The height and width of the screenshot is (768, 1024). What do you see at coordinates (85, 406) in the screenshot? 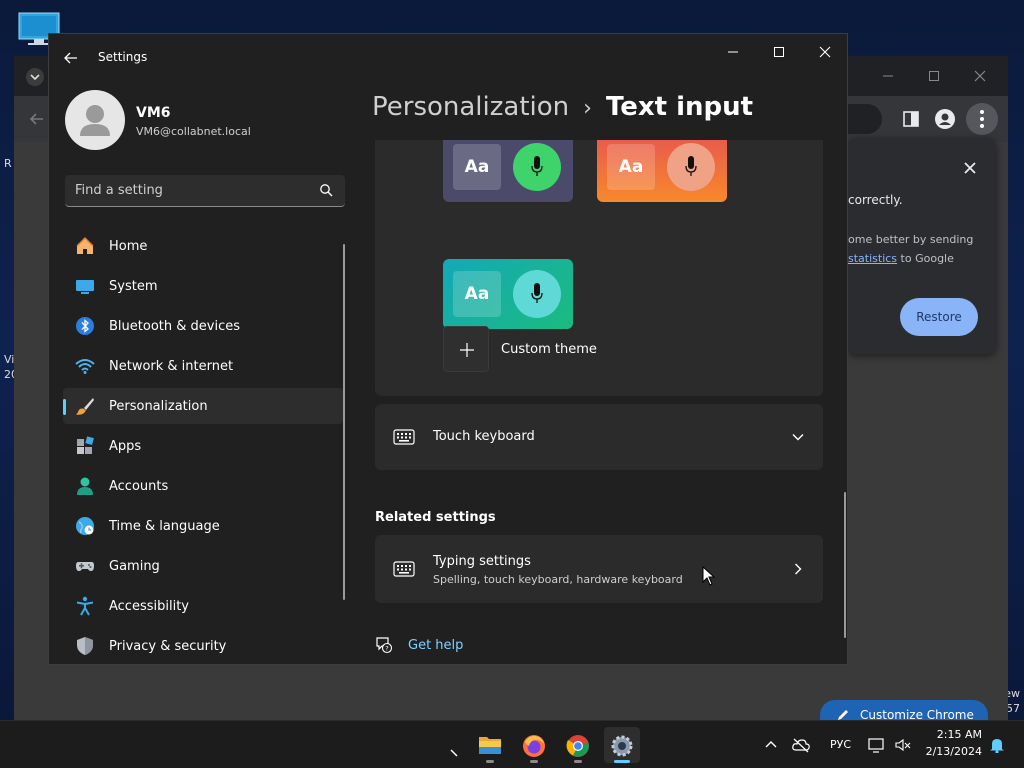
I see `brush-icon` at bounding box center [85, 406].